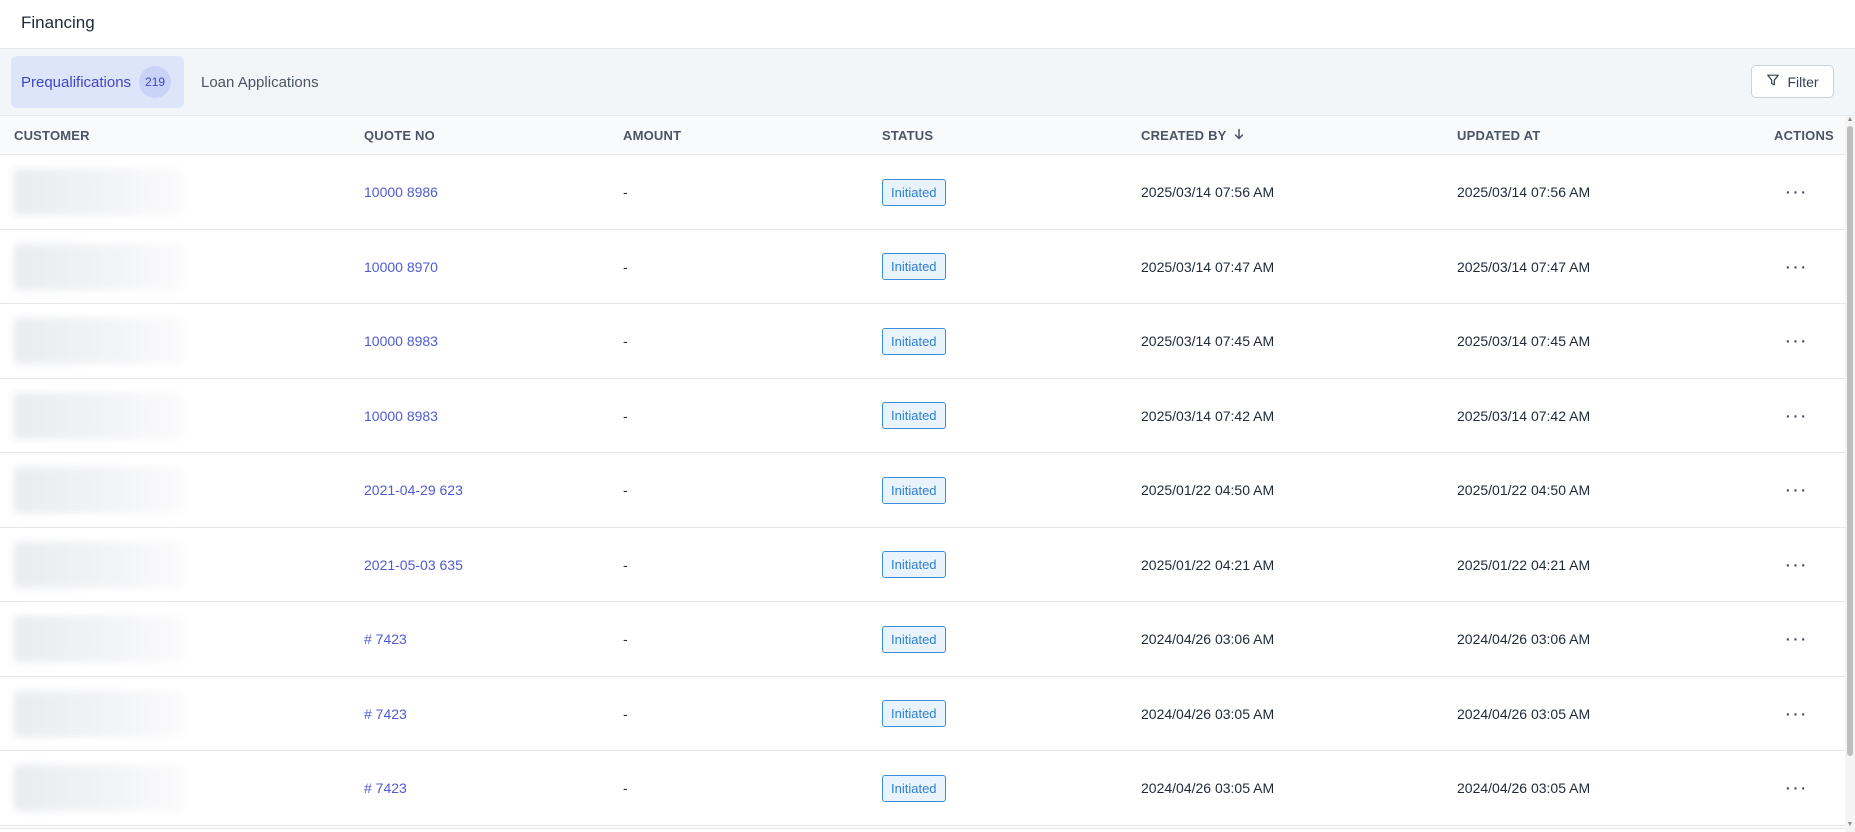 The height and width of the screenshot is (832, 1855). Describe the element at coordinates (1850, 441) in the screenshot. I see `scroll-thumb` at that location.